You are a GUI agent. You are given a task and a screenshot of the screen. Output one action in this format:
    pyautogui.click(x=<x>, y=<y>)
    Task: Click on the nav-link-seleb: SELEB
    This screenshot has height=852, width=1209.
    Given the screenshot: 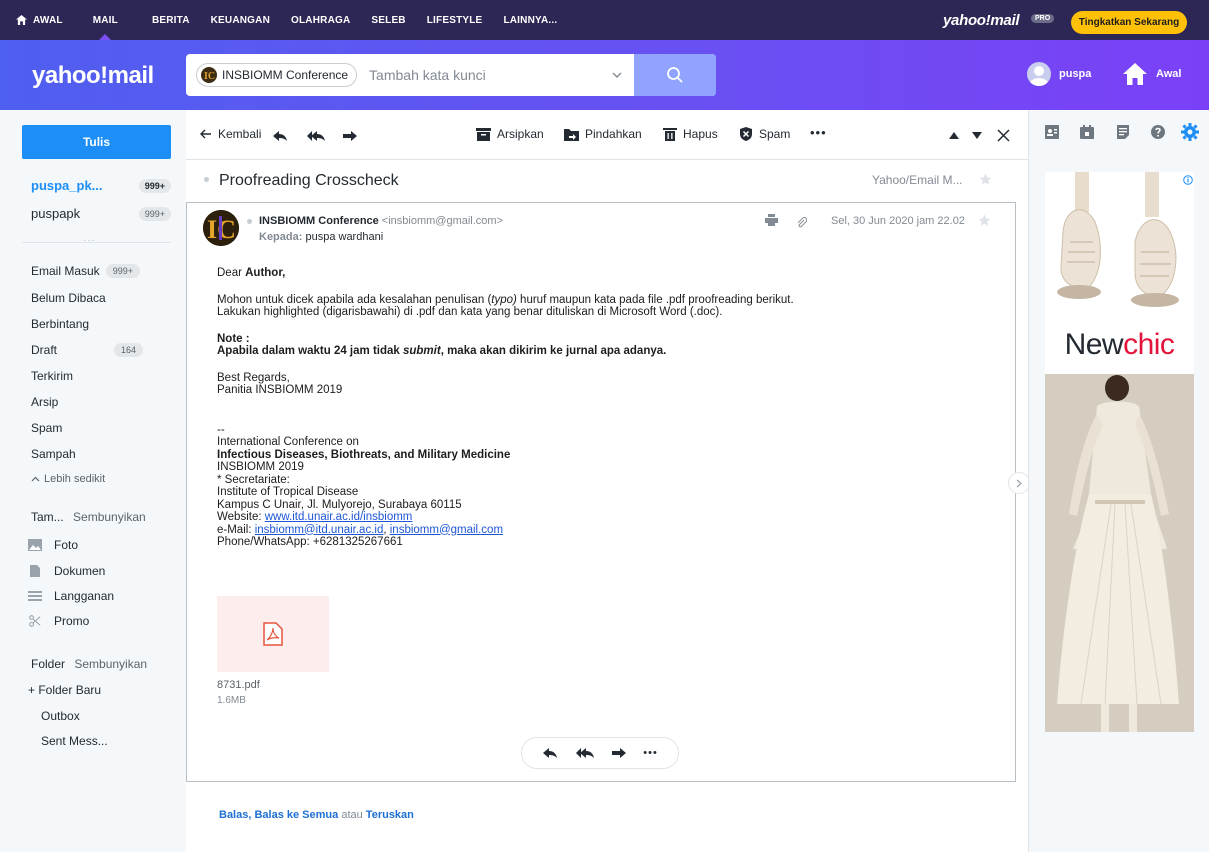 What is the action you would take?
    pyautogui.click(x=388, y=20)
    